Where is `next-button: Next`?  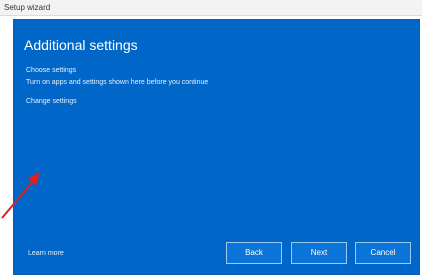 next-button: Next is located at coordinates (319, 253).